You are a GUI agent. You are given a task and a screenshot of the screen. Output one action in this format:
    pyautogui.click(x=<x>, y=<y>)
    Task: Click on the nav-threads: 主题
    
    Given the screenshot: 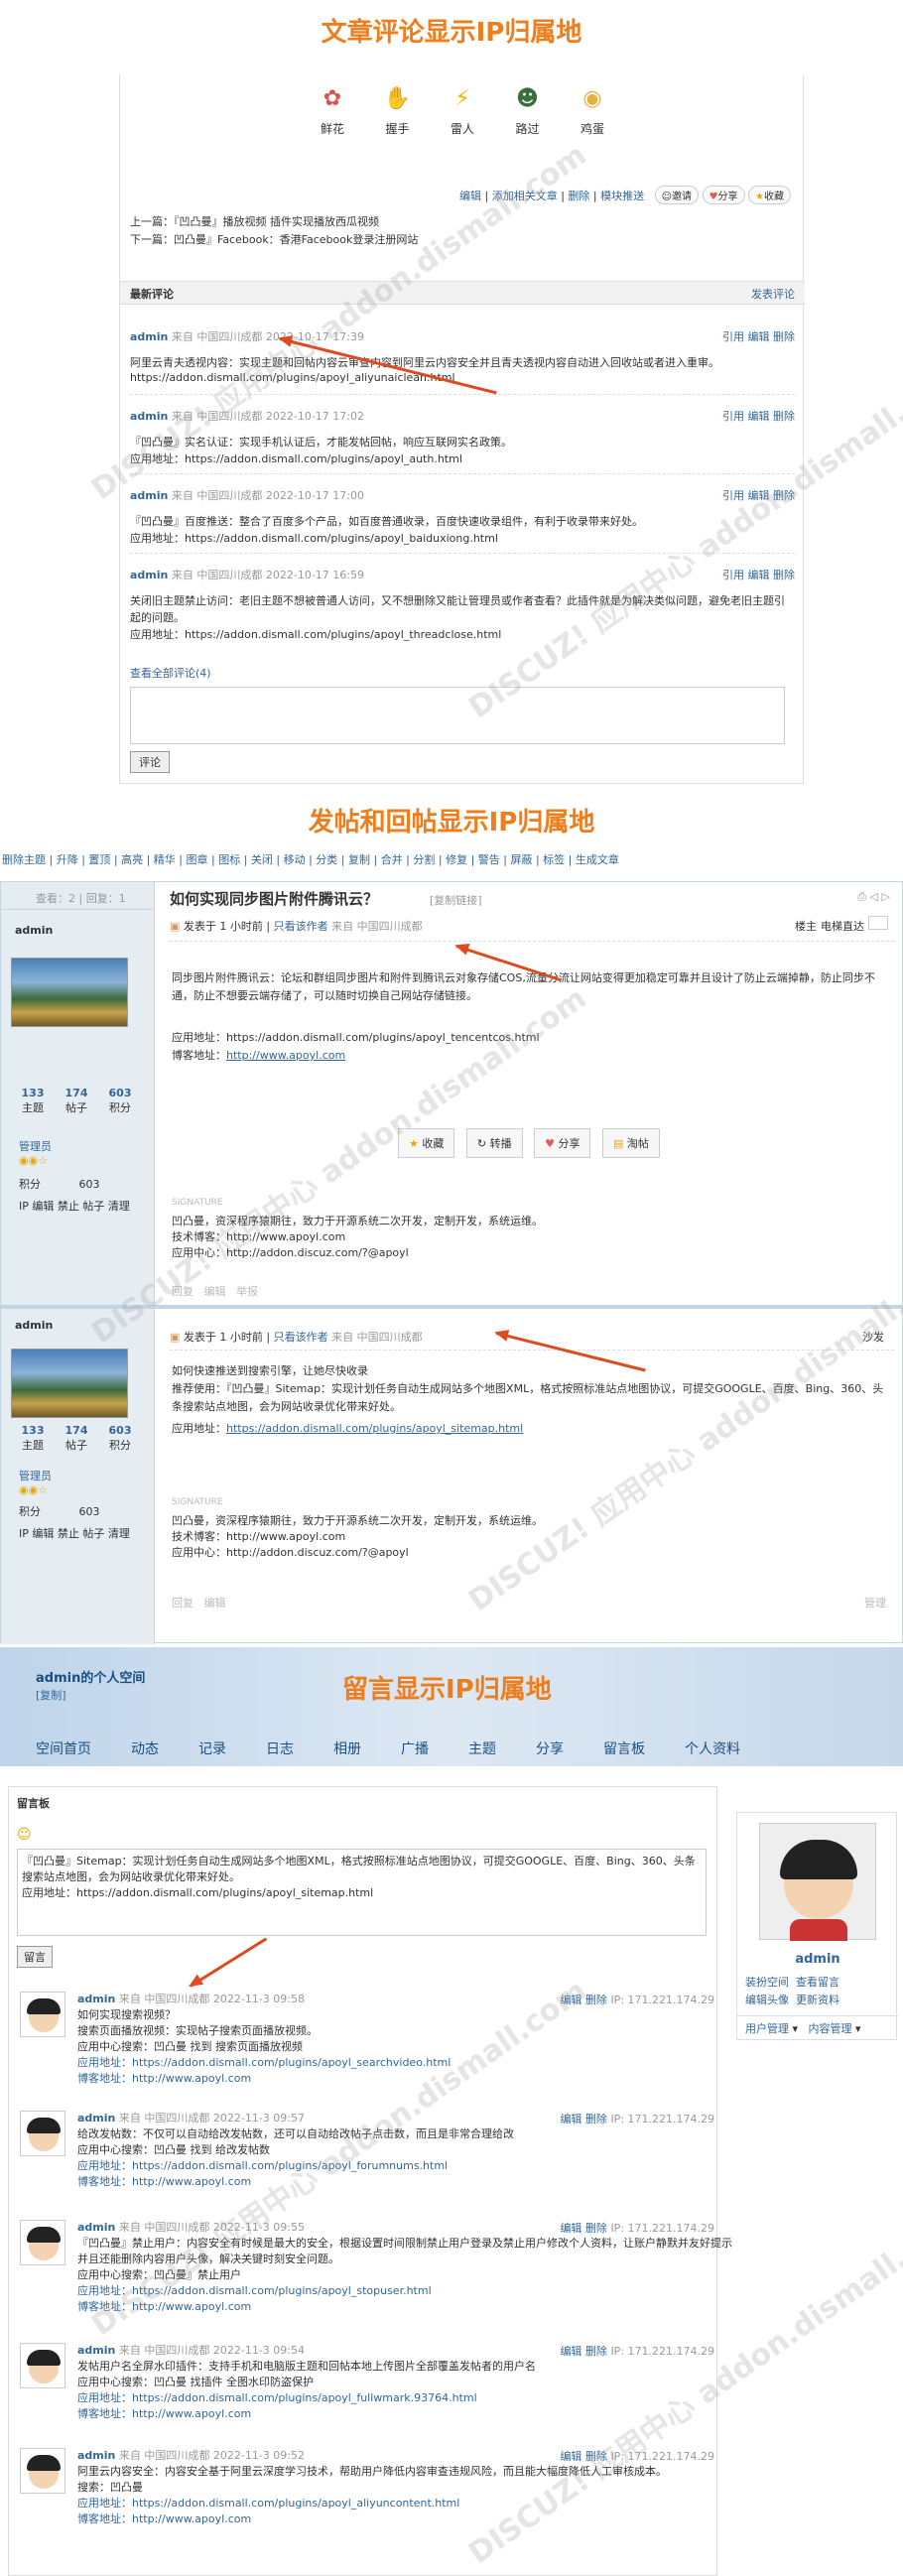 What is the action you would take?
    pyautogui.click(x=482, y=1749)
    